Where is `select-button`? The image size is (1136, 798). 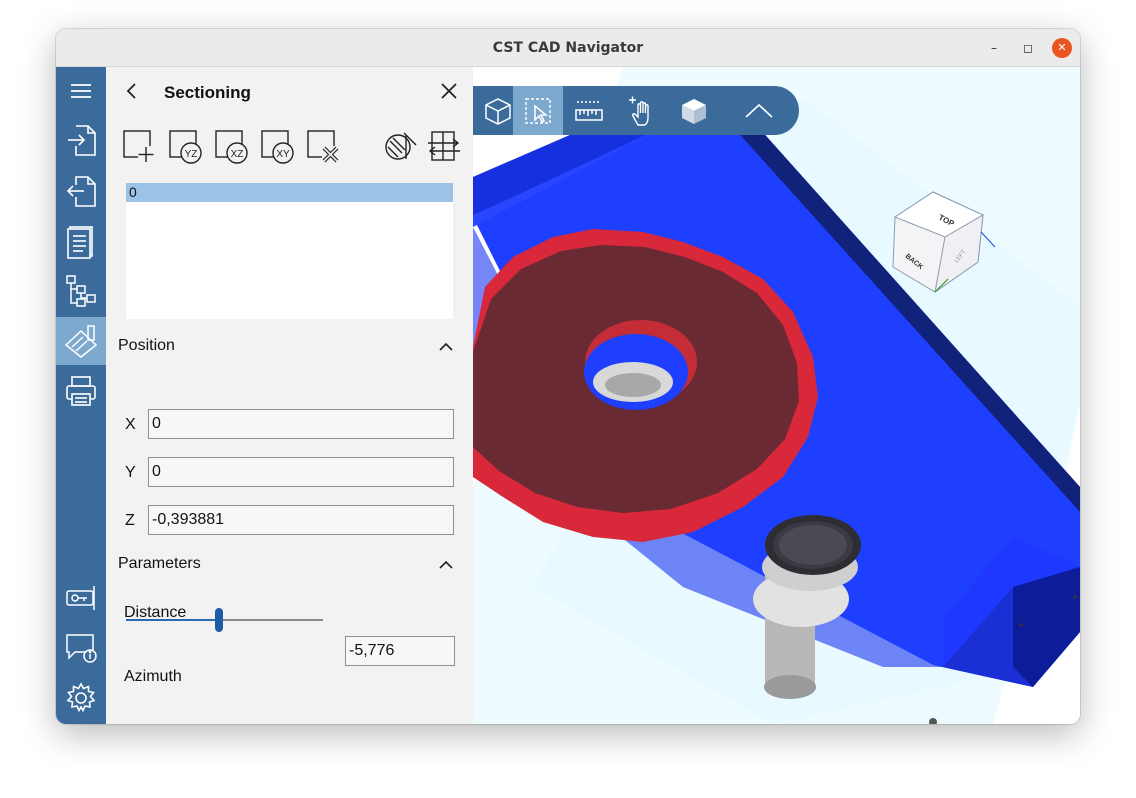 select-button is located at coordinates (538, 110).